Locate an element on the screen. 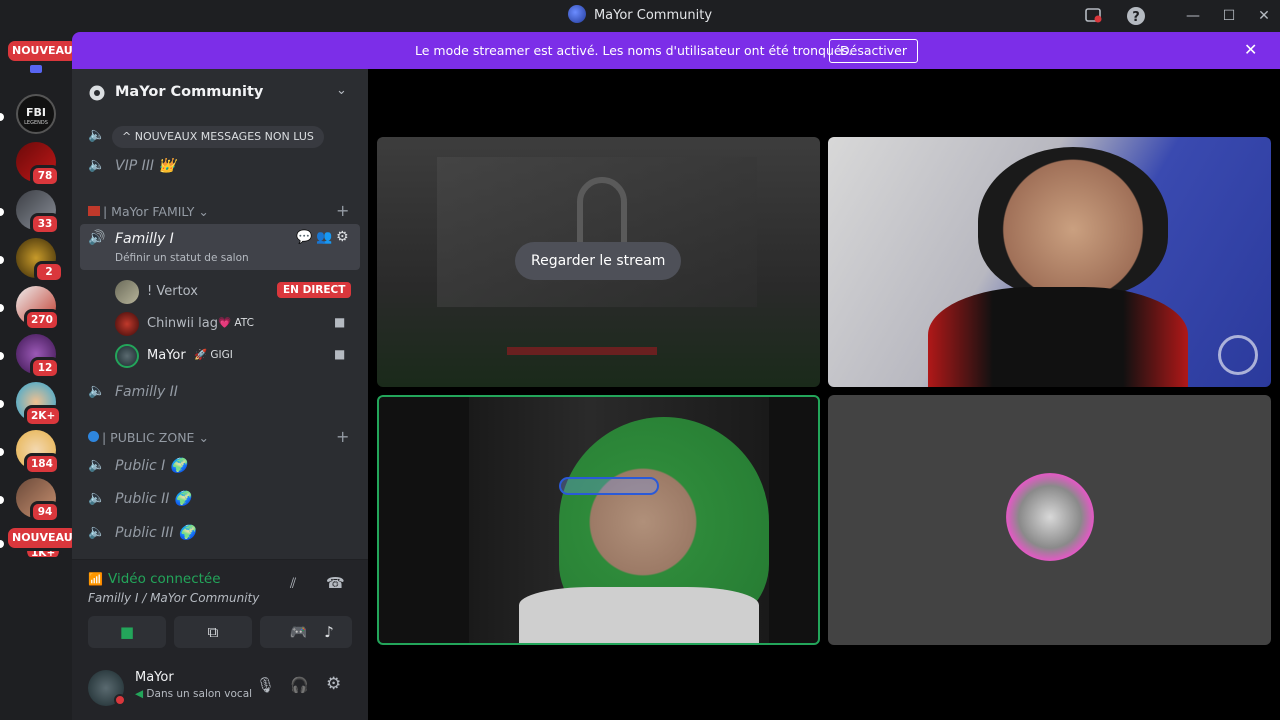 The image size is (1280, 720). svg-text: LEGENDS is located at coordinates (36, 123).